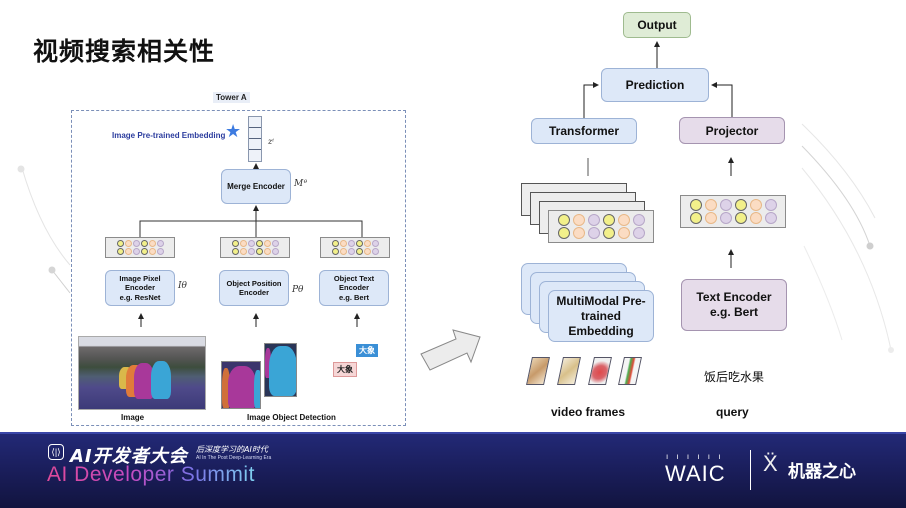  What do you see at coordinates (584, 131) in the screenshot?
I see `transformer-box: Transformer` at bounding box center [584, 131].